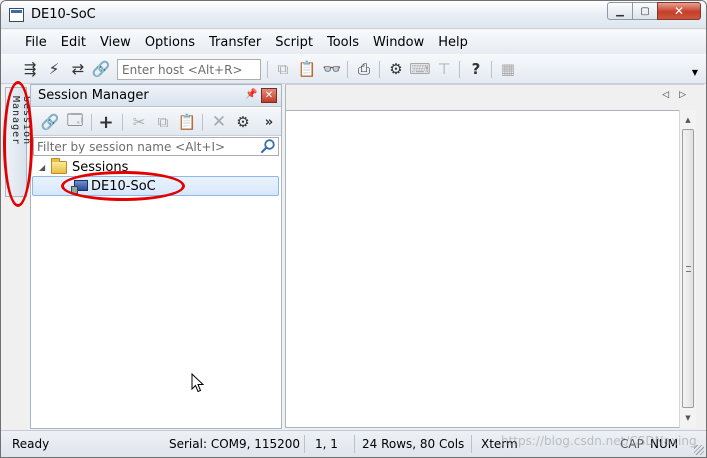 The image size is (707, 458). Describe the element at coordinates (156, 96) in the screenshot. I see `session-manager-header: Session Manager 📌 ✕` at that location.